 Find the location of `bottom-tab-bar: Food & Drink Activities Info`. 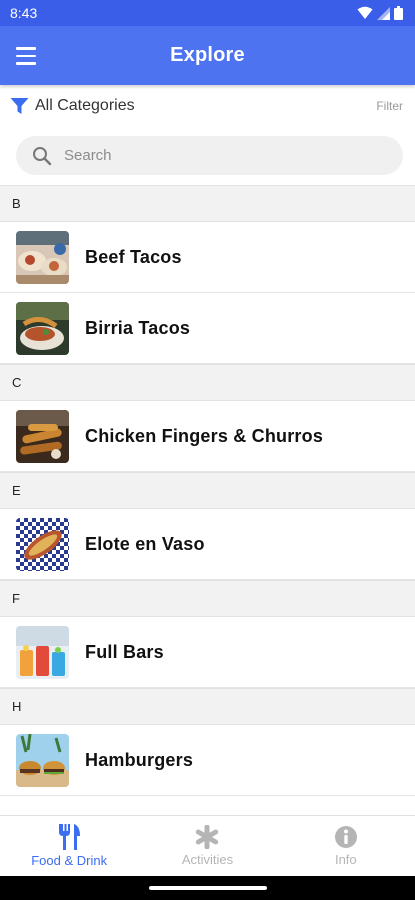

bottom-tab-bar: Food & Drink Activities Info is located at coordinates (207, 845).